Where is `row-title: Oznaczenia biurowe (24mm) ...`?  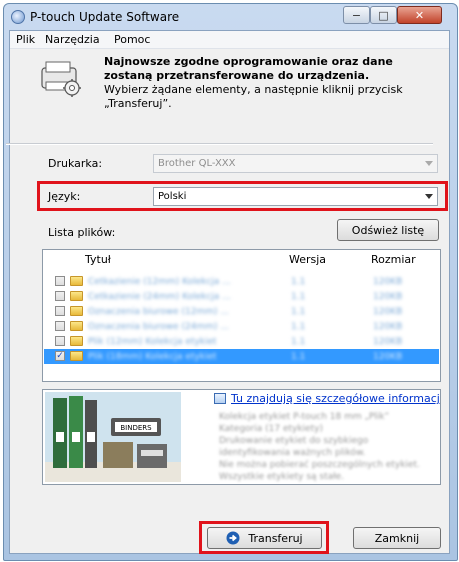 row-title: Oznaczenia biurowe (24mm) ... is located at coordinates (158, 327).